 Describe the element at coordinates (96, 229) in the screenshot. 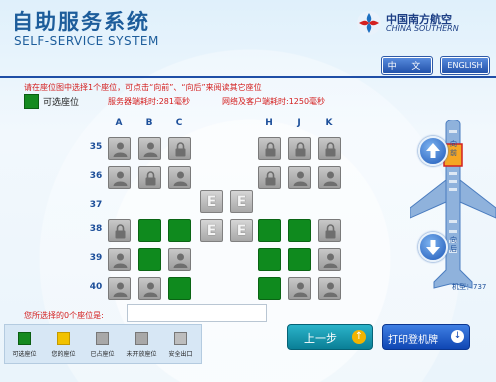

I see `row-number: 38` at that location.